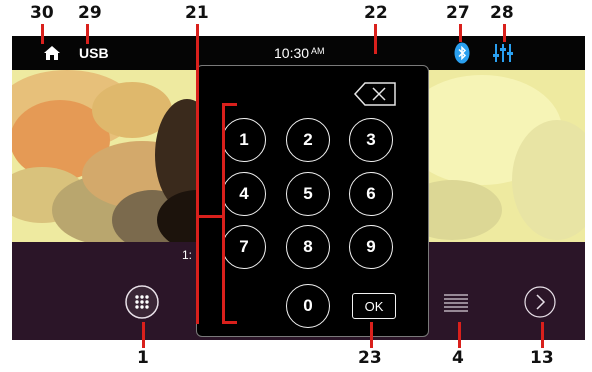  Describe the element at coordinates (244, 140) in the screenshot. I see `key-1: 1` at that location.